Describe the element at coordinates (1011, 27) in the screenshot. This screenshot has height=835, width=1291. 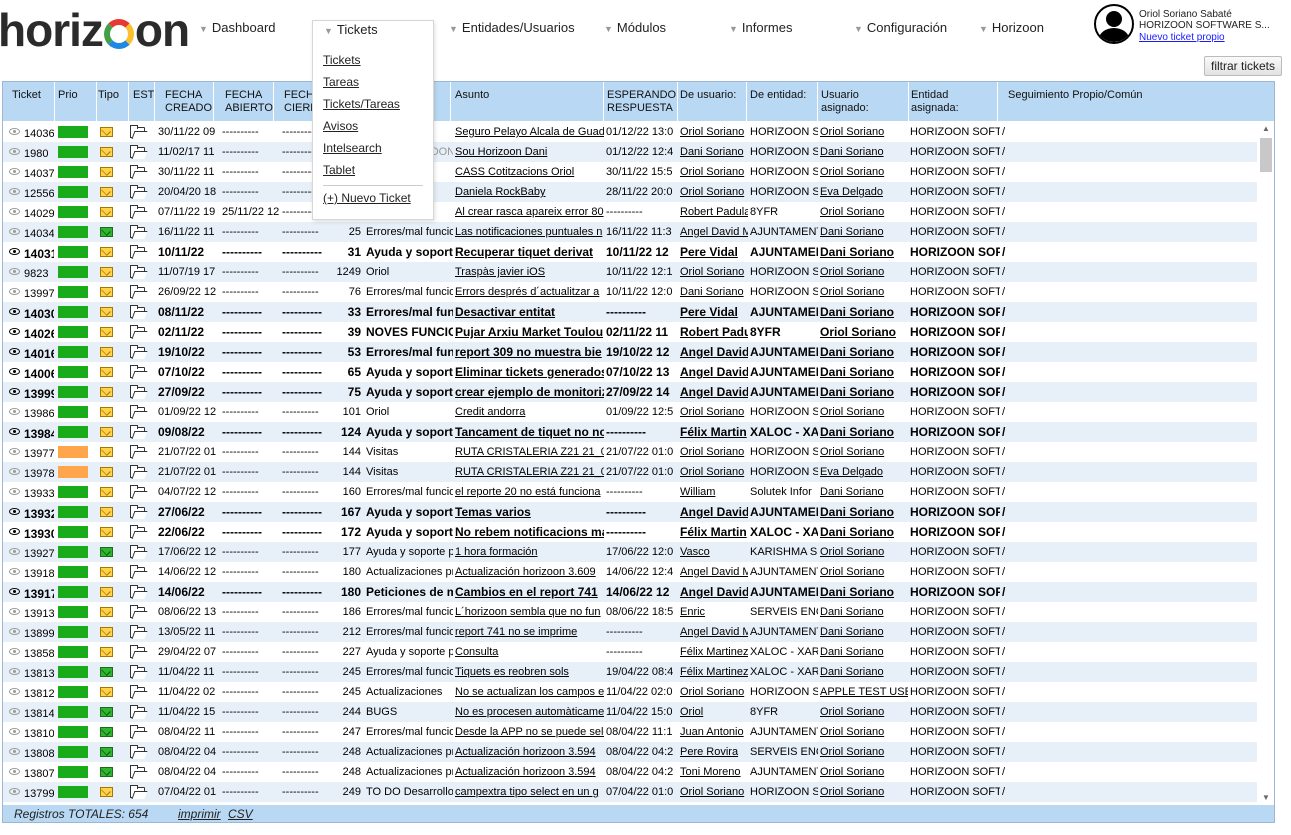
I see `nav-horizoon: ▼ Horizoon` at that location.